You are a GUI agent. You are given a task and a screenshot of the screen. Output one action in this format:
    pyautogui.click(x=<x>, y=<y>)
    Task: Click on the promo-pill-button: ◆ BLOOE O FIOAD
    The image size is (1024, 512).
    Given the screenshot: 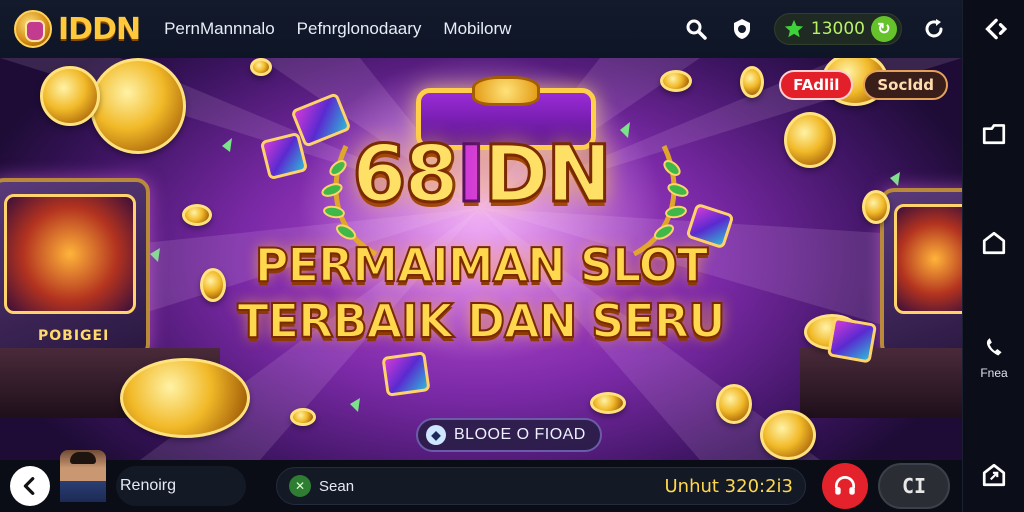 What is the action you would take?
    pyautogui.click(x=509, y=435)
    